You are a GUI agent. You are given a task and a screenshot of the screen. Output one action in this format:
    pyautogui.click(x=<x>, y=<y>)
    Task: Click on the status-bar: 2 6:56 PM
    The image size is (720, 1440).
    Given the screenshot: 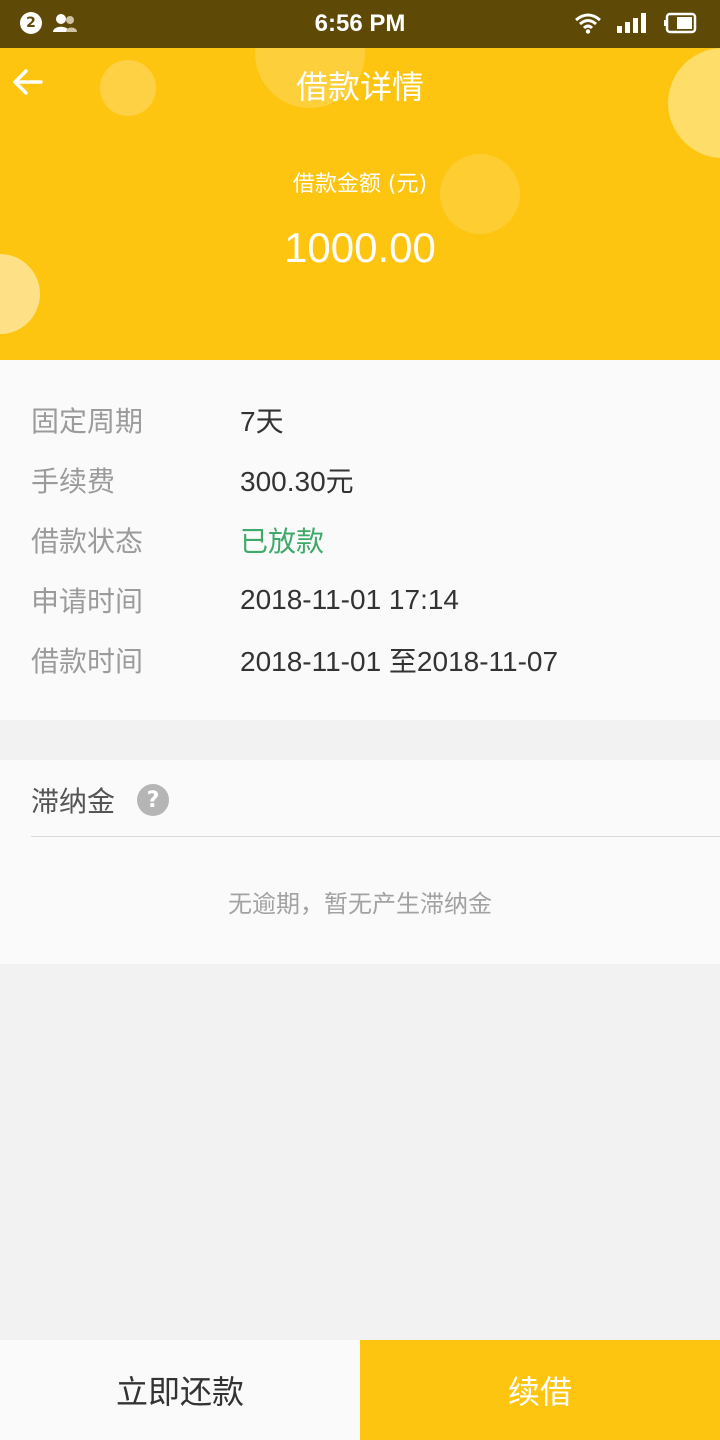 What is the action you would take?
    pyautogui.click(x=360, y=24)
    